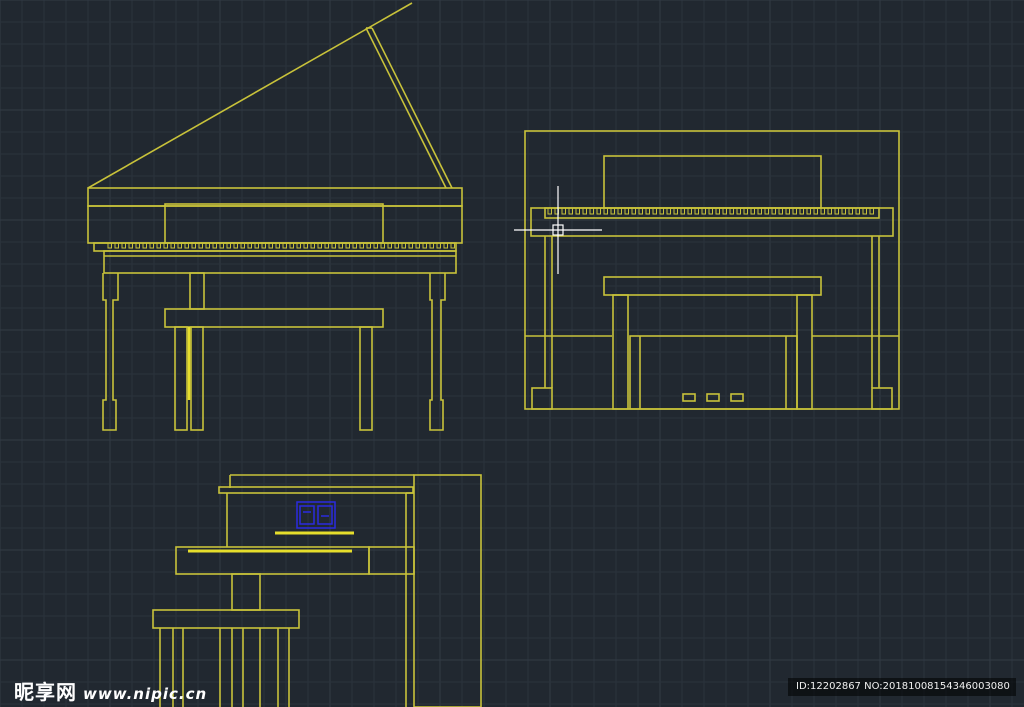  I want to click on watermark: 昵享网 www.nipic.cn, so click(110, 690).